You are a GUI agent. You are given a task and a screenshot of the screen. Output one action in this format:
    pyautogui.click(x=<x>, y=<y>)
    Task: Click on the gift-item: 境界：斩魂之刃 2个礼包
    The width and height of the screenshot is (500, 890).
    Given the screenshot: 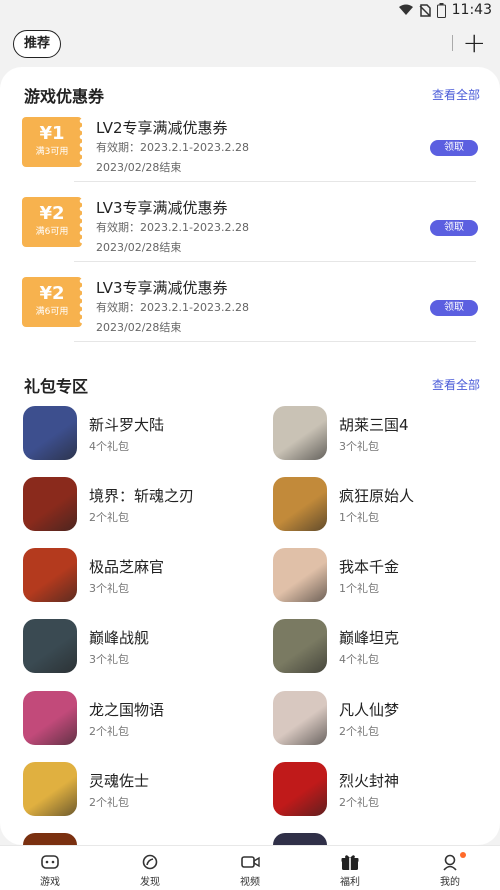 What is the action you would take?
    pyautogui.click(x=138, y=504)
    